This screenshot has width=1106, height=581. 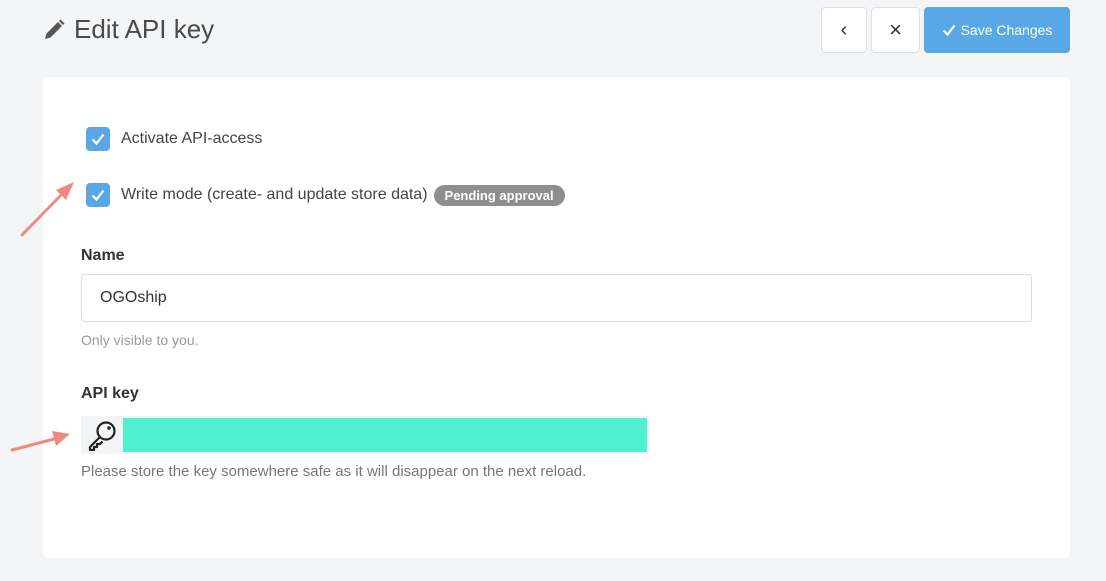 I want to click on activate-api-access-checkbox, so click(x=98, y=139).